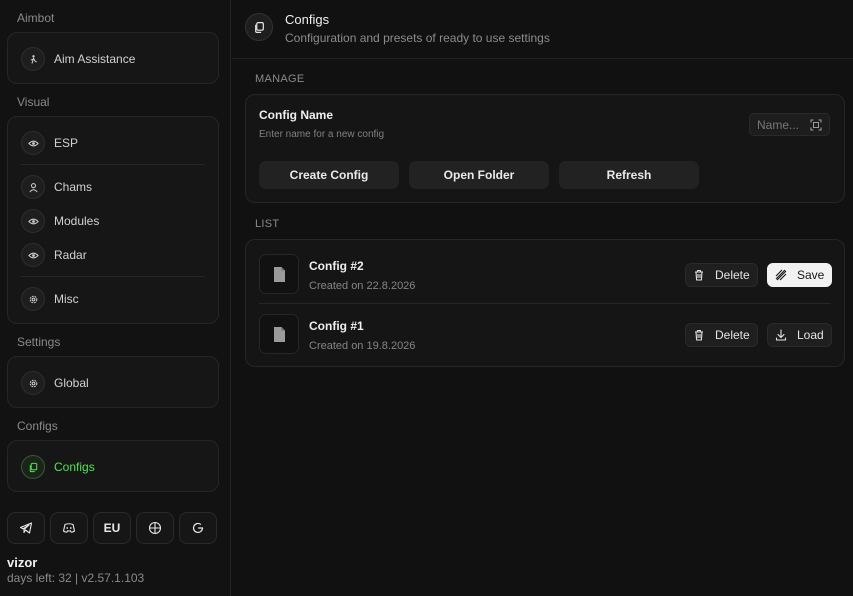 The width and height of the screenshot is (853, 596). I want to click on refresh-icon, so click(198, 528).